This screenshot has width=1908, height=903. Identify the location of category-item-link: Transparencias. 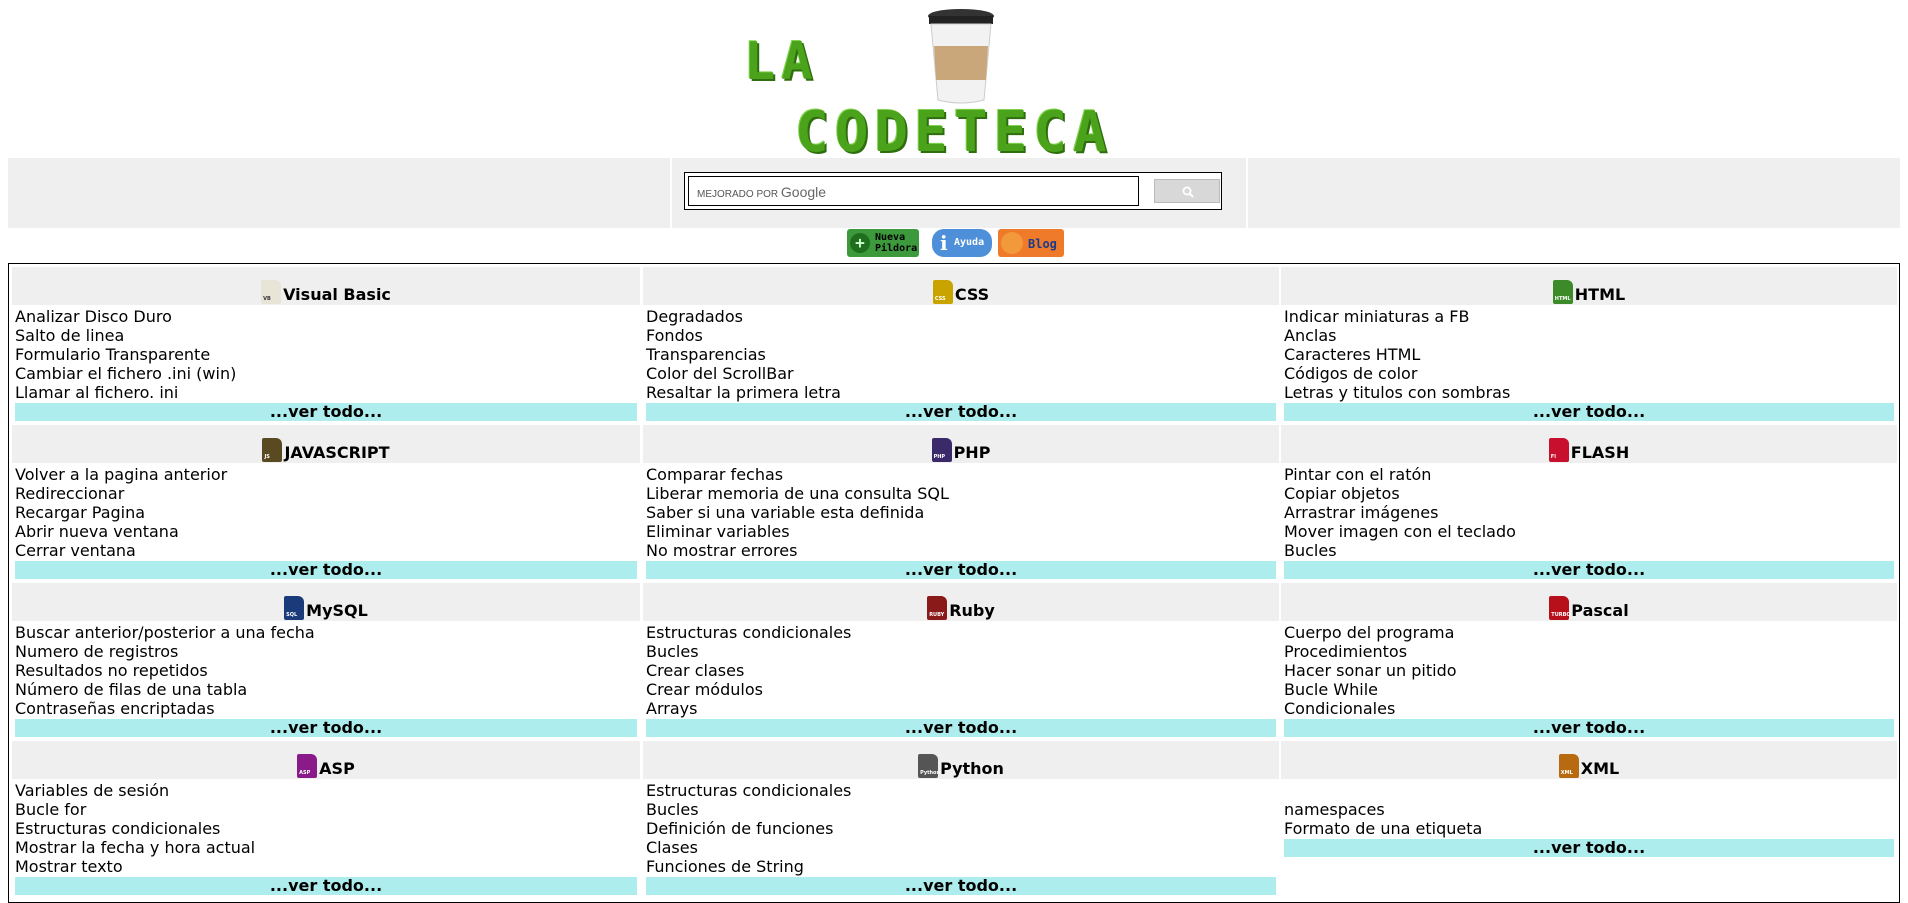
(962, 354).